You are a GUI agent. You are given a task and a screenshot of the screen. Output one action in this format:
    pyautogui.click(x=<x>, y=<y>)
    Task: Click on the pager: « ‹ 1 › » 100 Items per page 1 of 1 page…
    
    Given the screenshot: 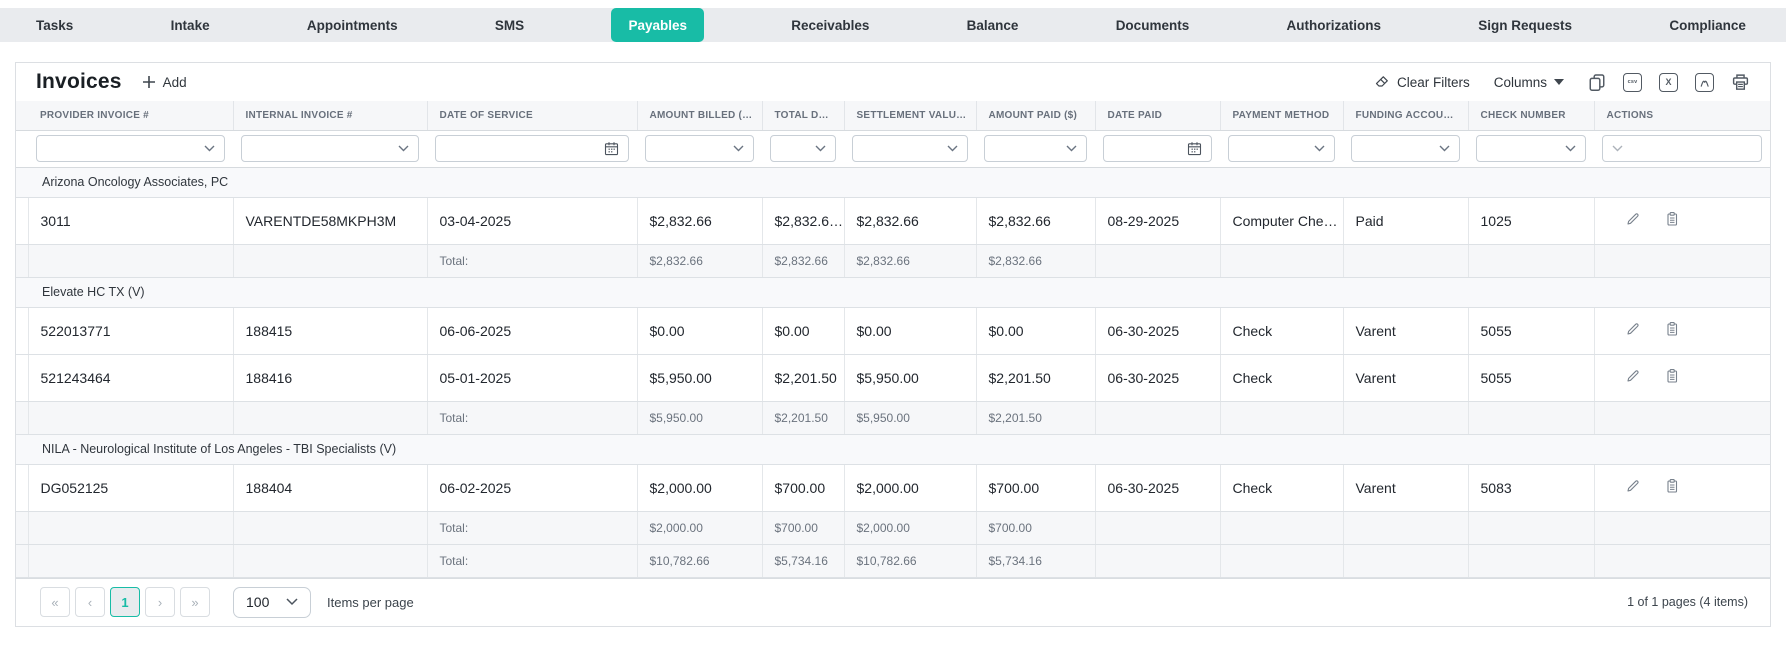 What is the action you would take?
    pyautogui.click(x=893, y=601)
    